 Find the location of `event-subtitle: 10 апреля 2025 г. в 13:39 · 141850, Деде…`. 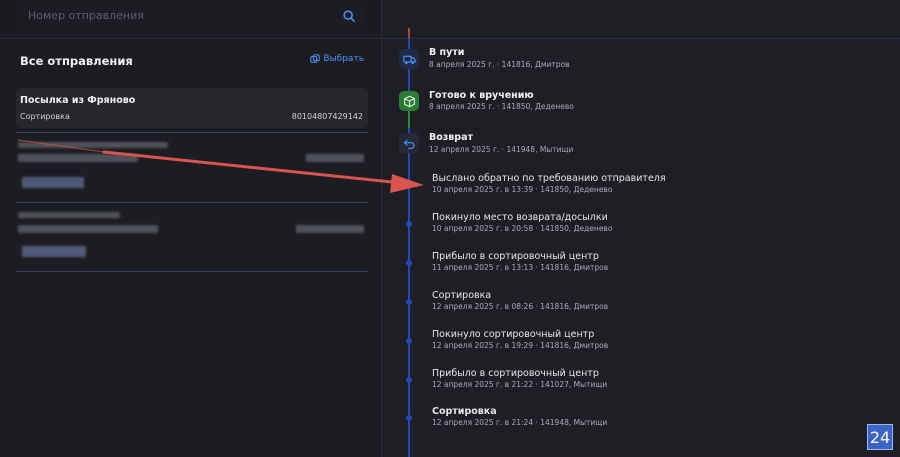

event-subtitle: 10 апреля 2025 г. в 13:39 · 141850, Деде… is located at coordinates (522, 189).